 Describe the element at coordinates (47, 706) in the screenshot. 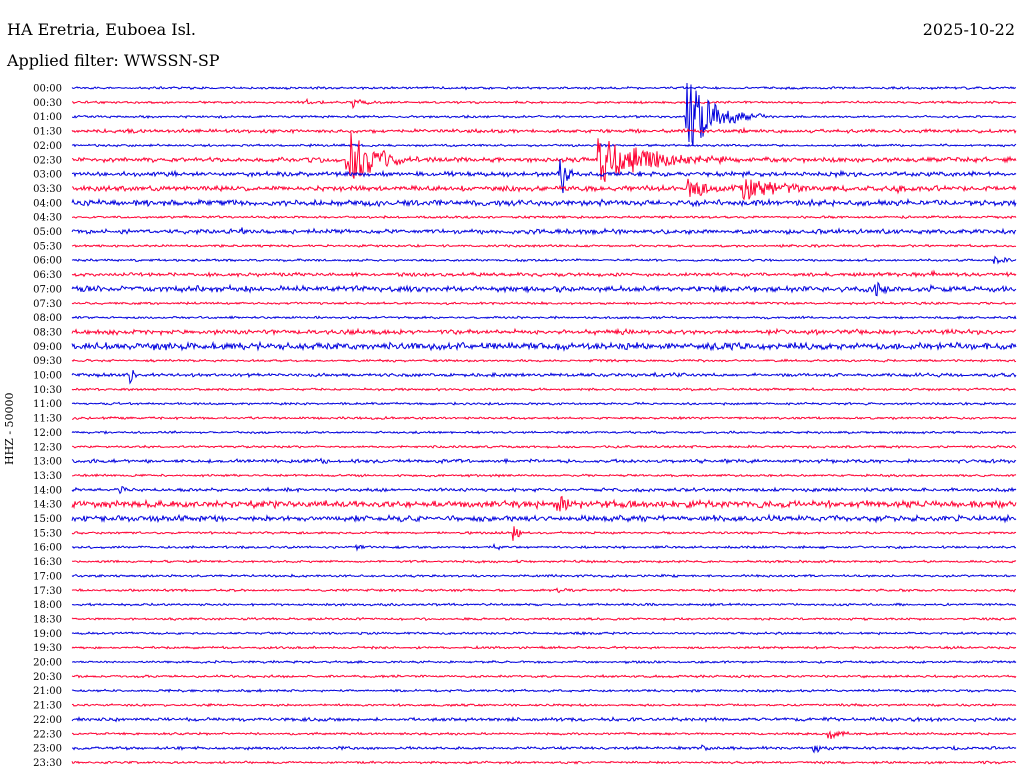

I see `row-time-label: 21:30` at that location.